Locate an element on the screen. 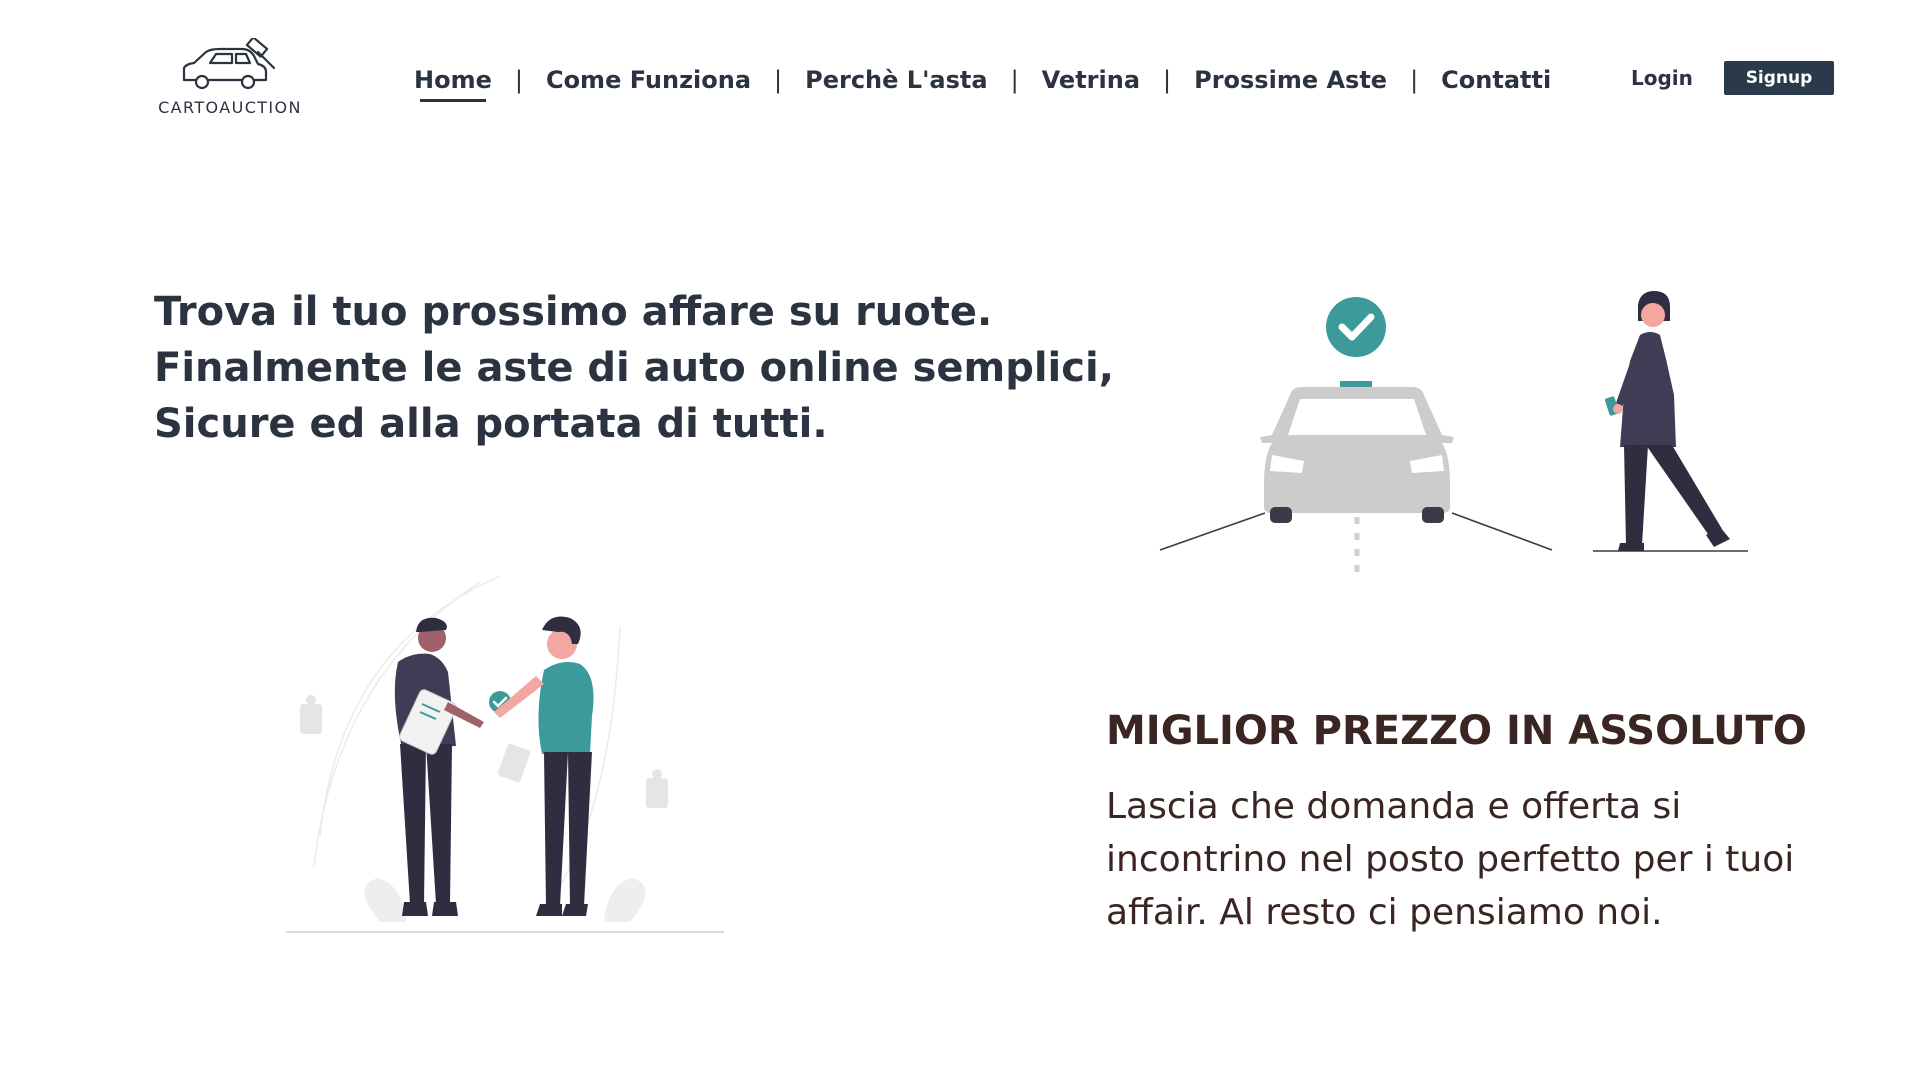 The image size is (1920, 1078). nav-item-prossime-aste: Prossime Aste is located at coordinates (1290, 80).